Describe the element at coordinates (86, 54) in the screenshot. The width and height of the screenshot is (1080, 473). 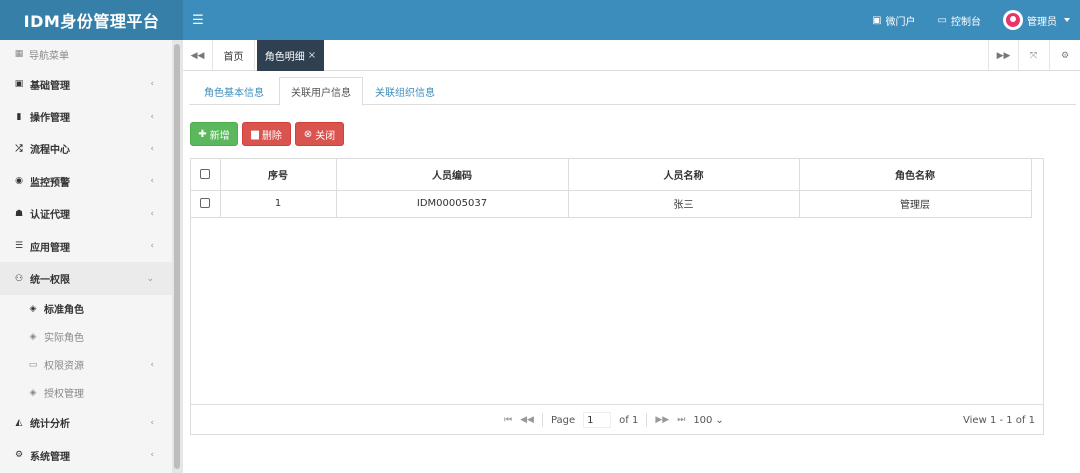
I see `sidebar-heading: ▦ 导航菜单` at that location.